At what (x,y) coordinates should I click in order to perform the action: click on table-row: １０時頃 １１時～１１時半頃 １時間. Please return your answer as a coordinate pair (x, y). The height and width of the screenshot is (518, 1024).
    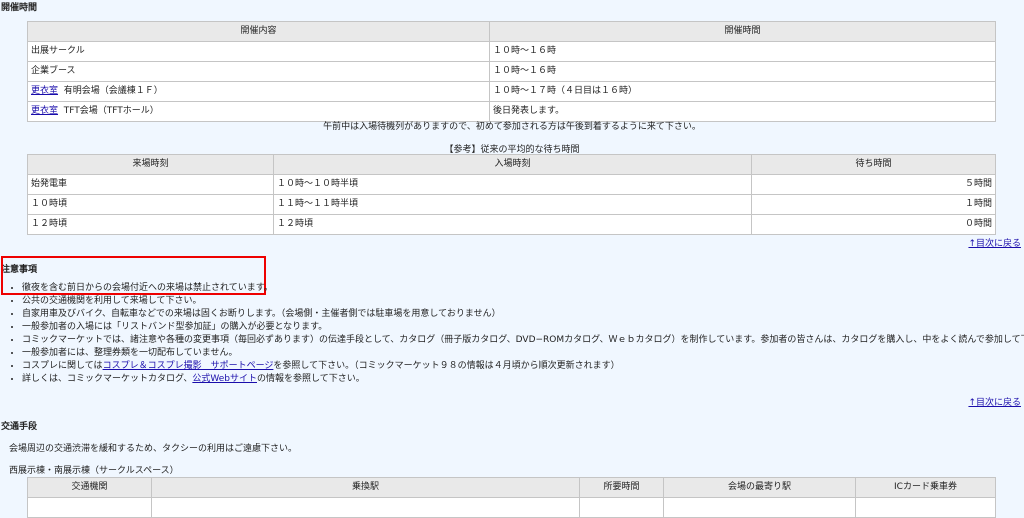
    Looking at the image, I should click on (511, 204).